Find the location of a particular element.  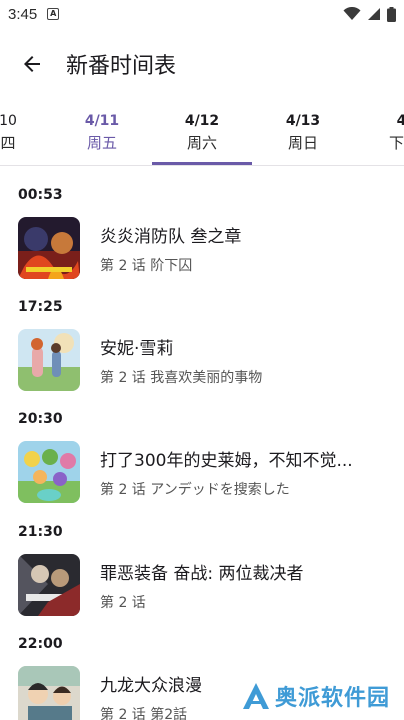

tab-weekday: 周五 is located at coordinates (101, 143).